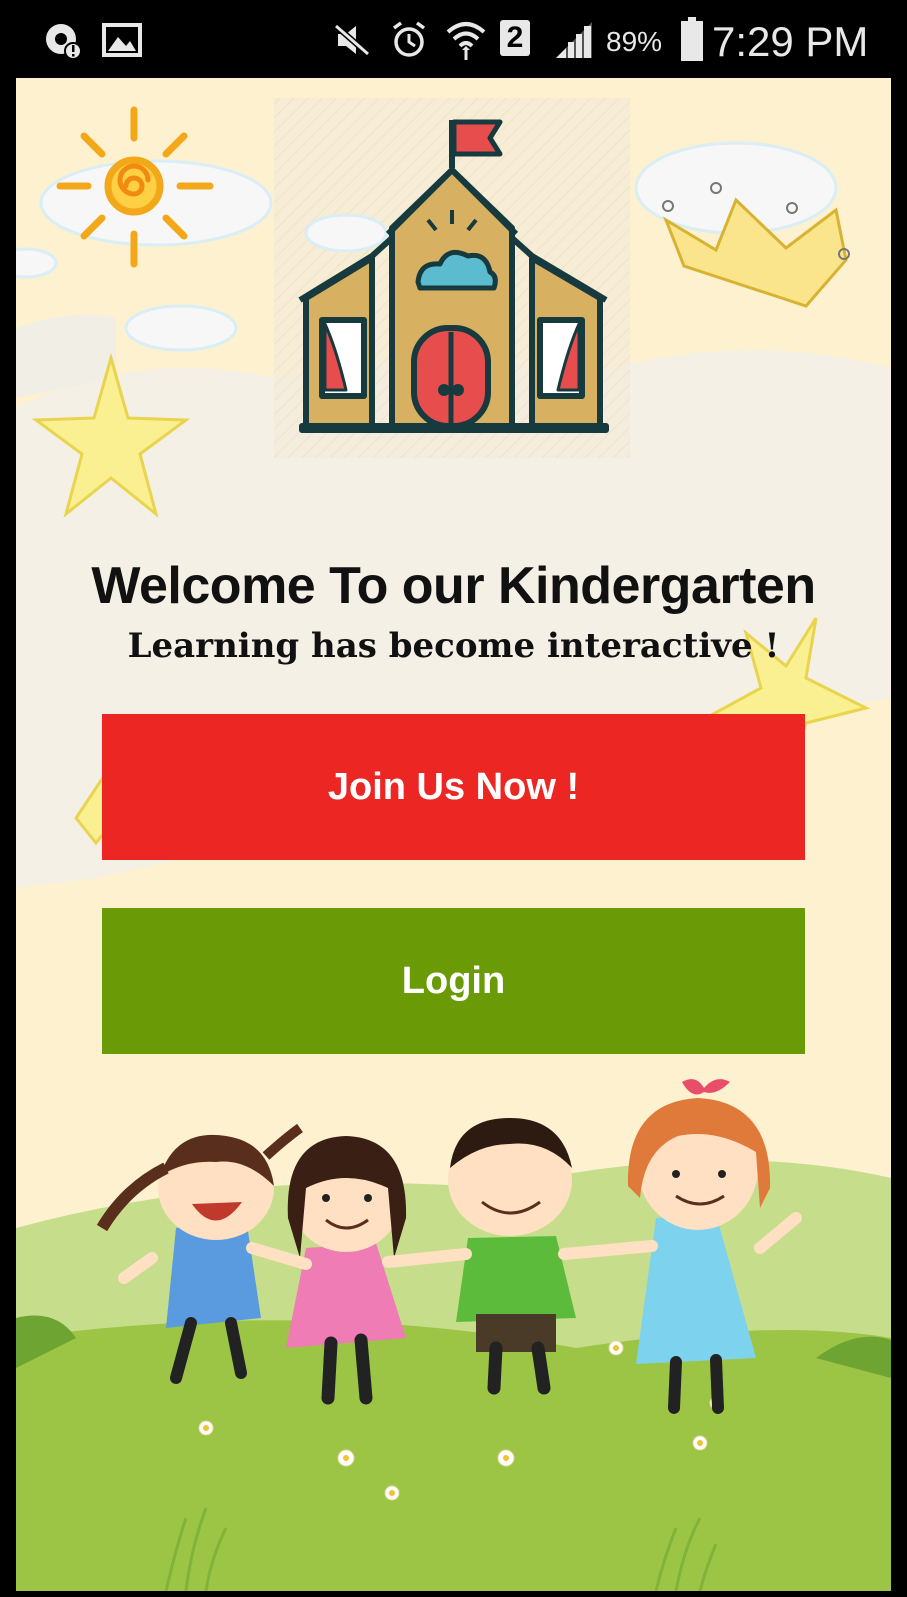 Image resolution: width=907 pixels, height=1597 pixels. I want to click on sim-slot-number: 2, so click(515, 37).